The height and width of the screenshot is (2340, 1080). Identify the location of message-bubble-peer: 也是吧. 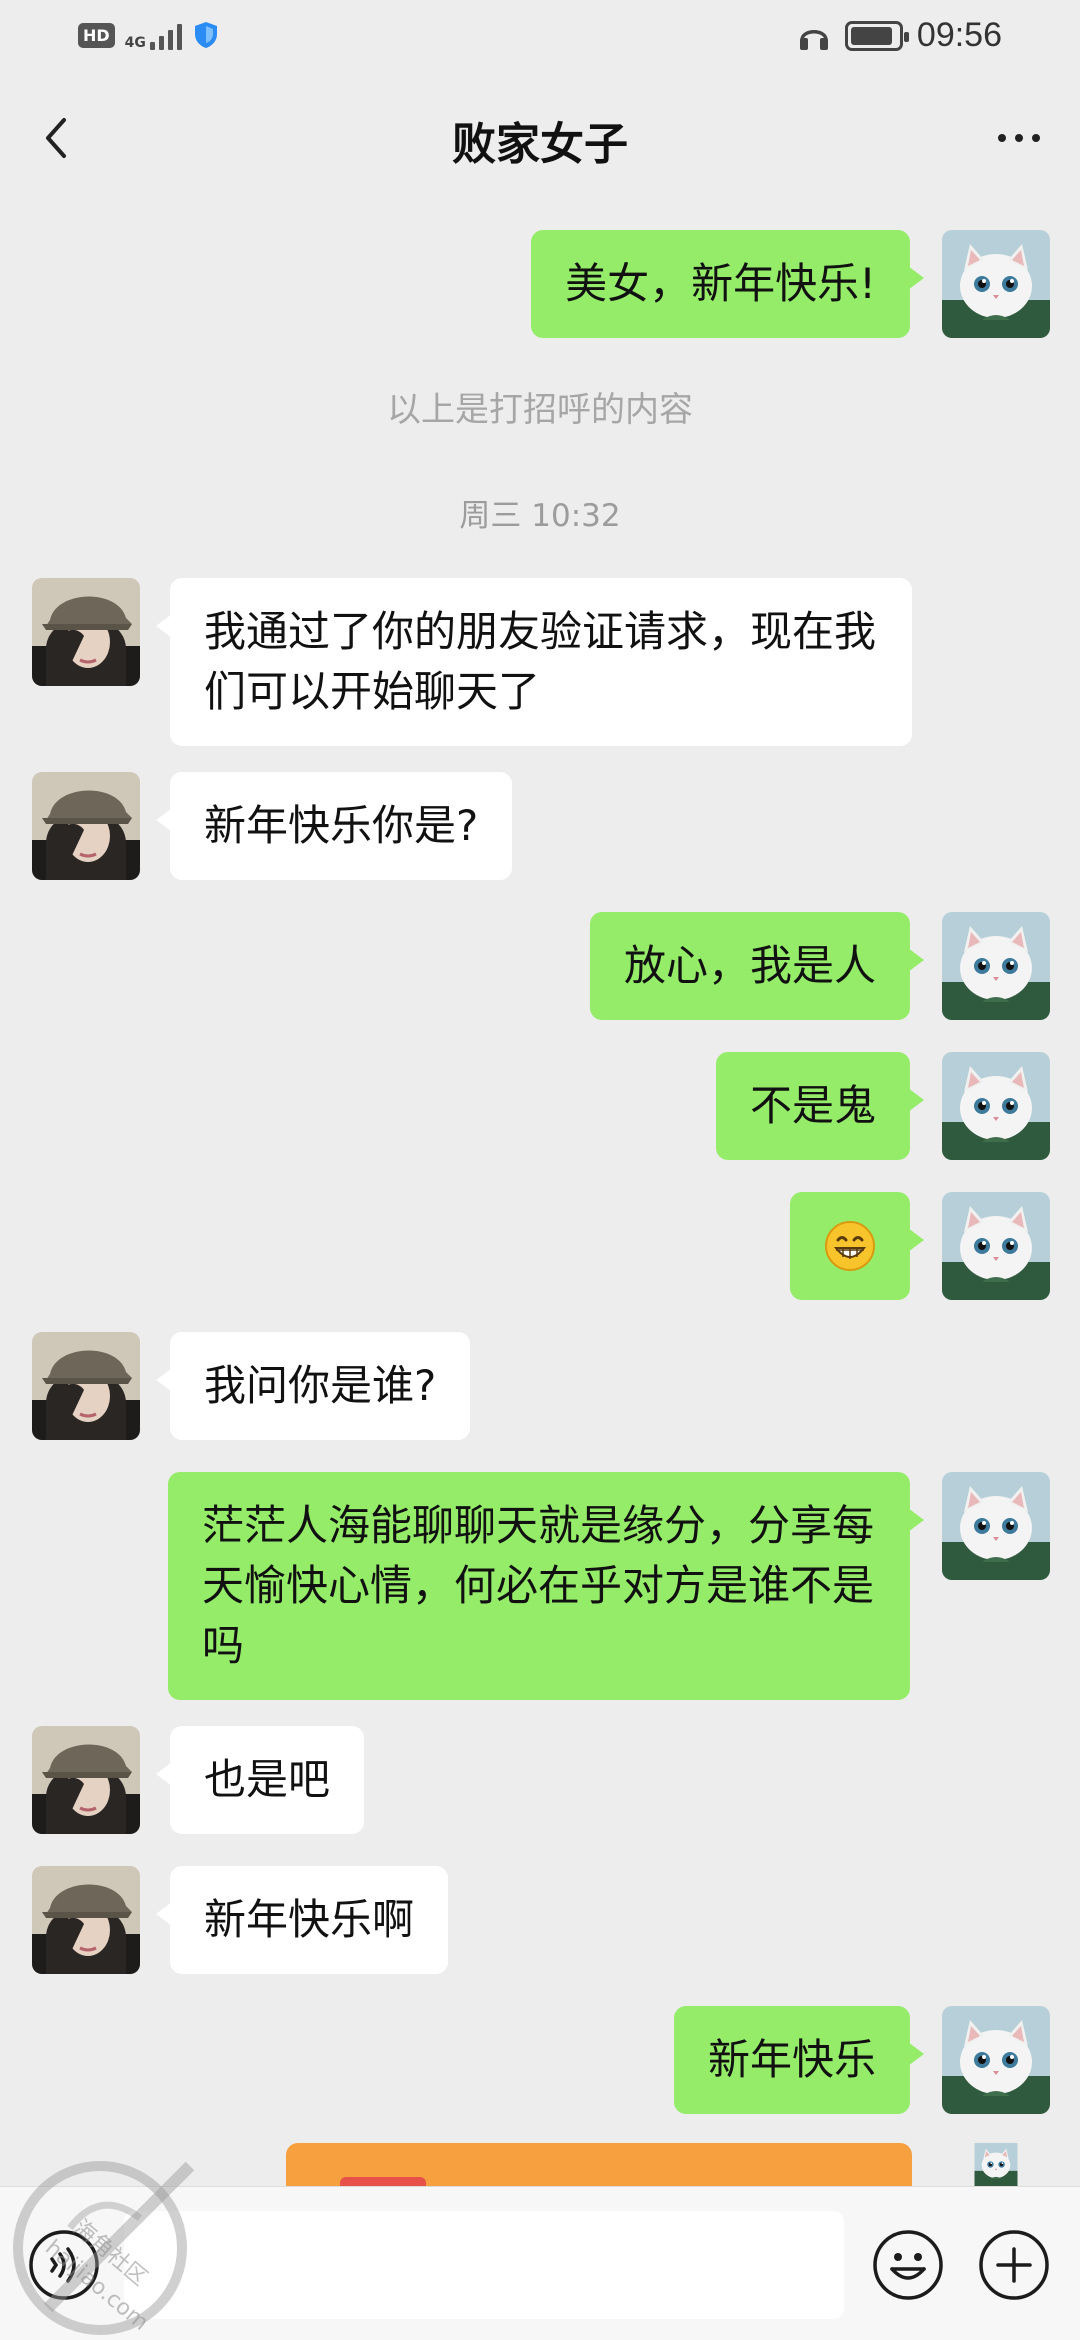
(260, 1780).